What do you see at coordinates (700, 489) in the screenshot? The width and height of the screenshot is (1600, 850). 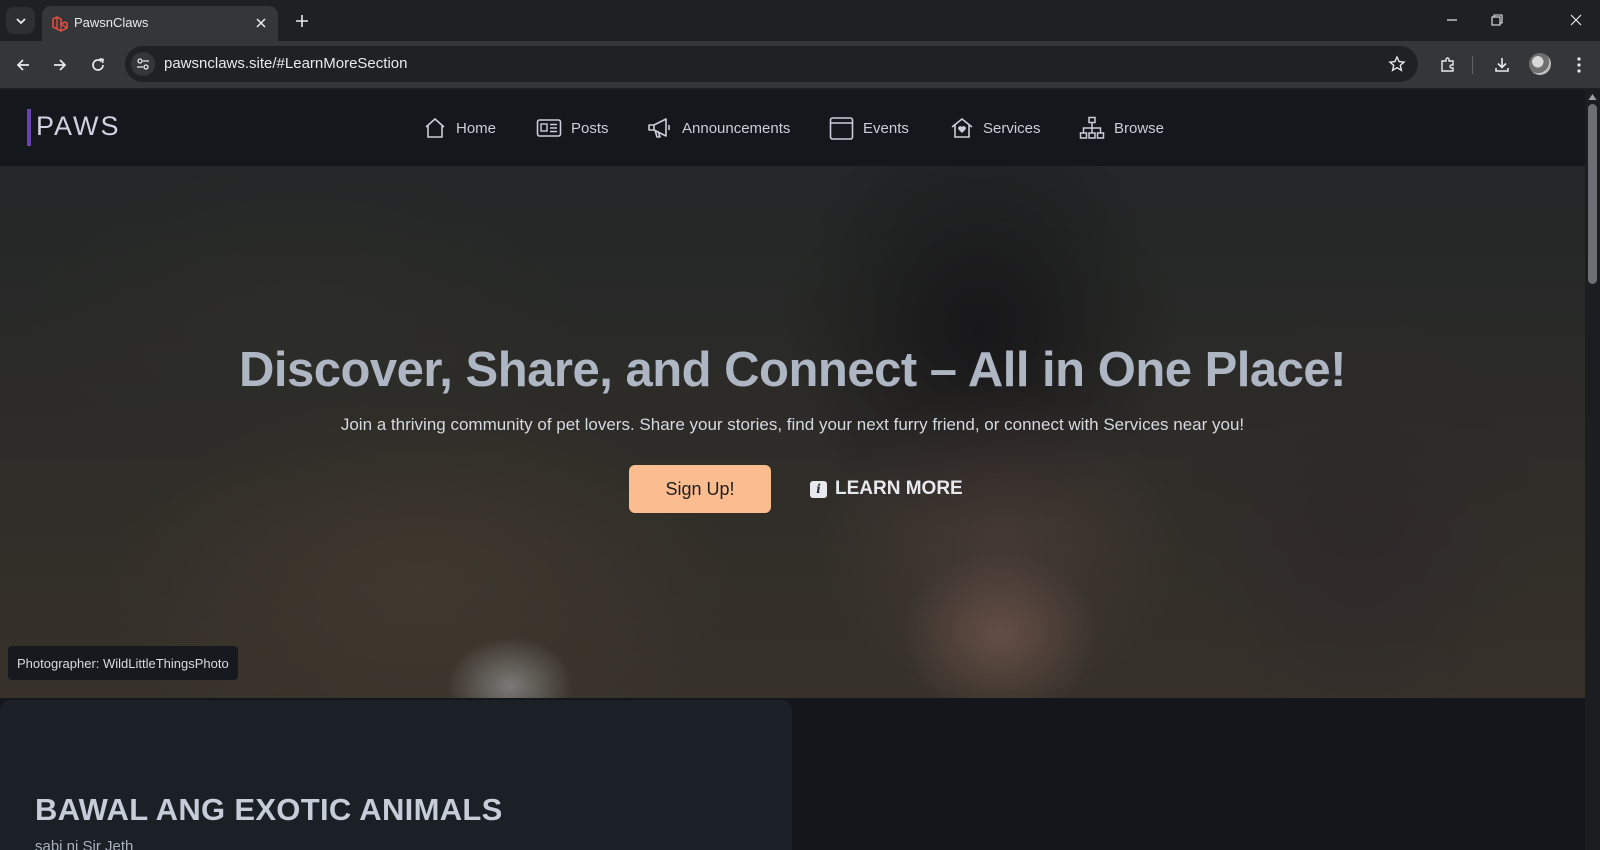 I see `sign-up-button: Sign Up!` at bounding box center [700, 489].